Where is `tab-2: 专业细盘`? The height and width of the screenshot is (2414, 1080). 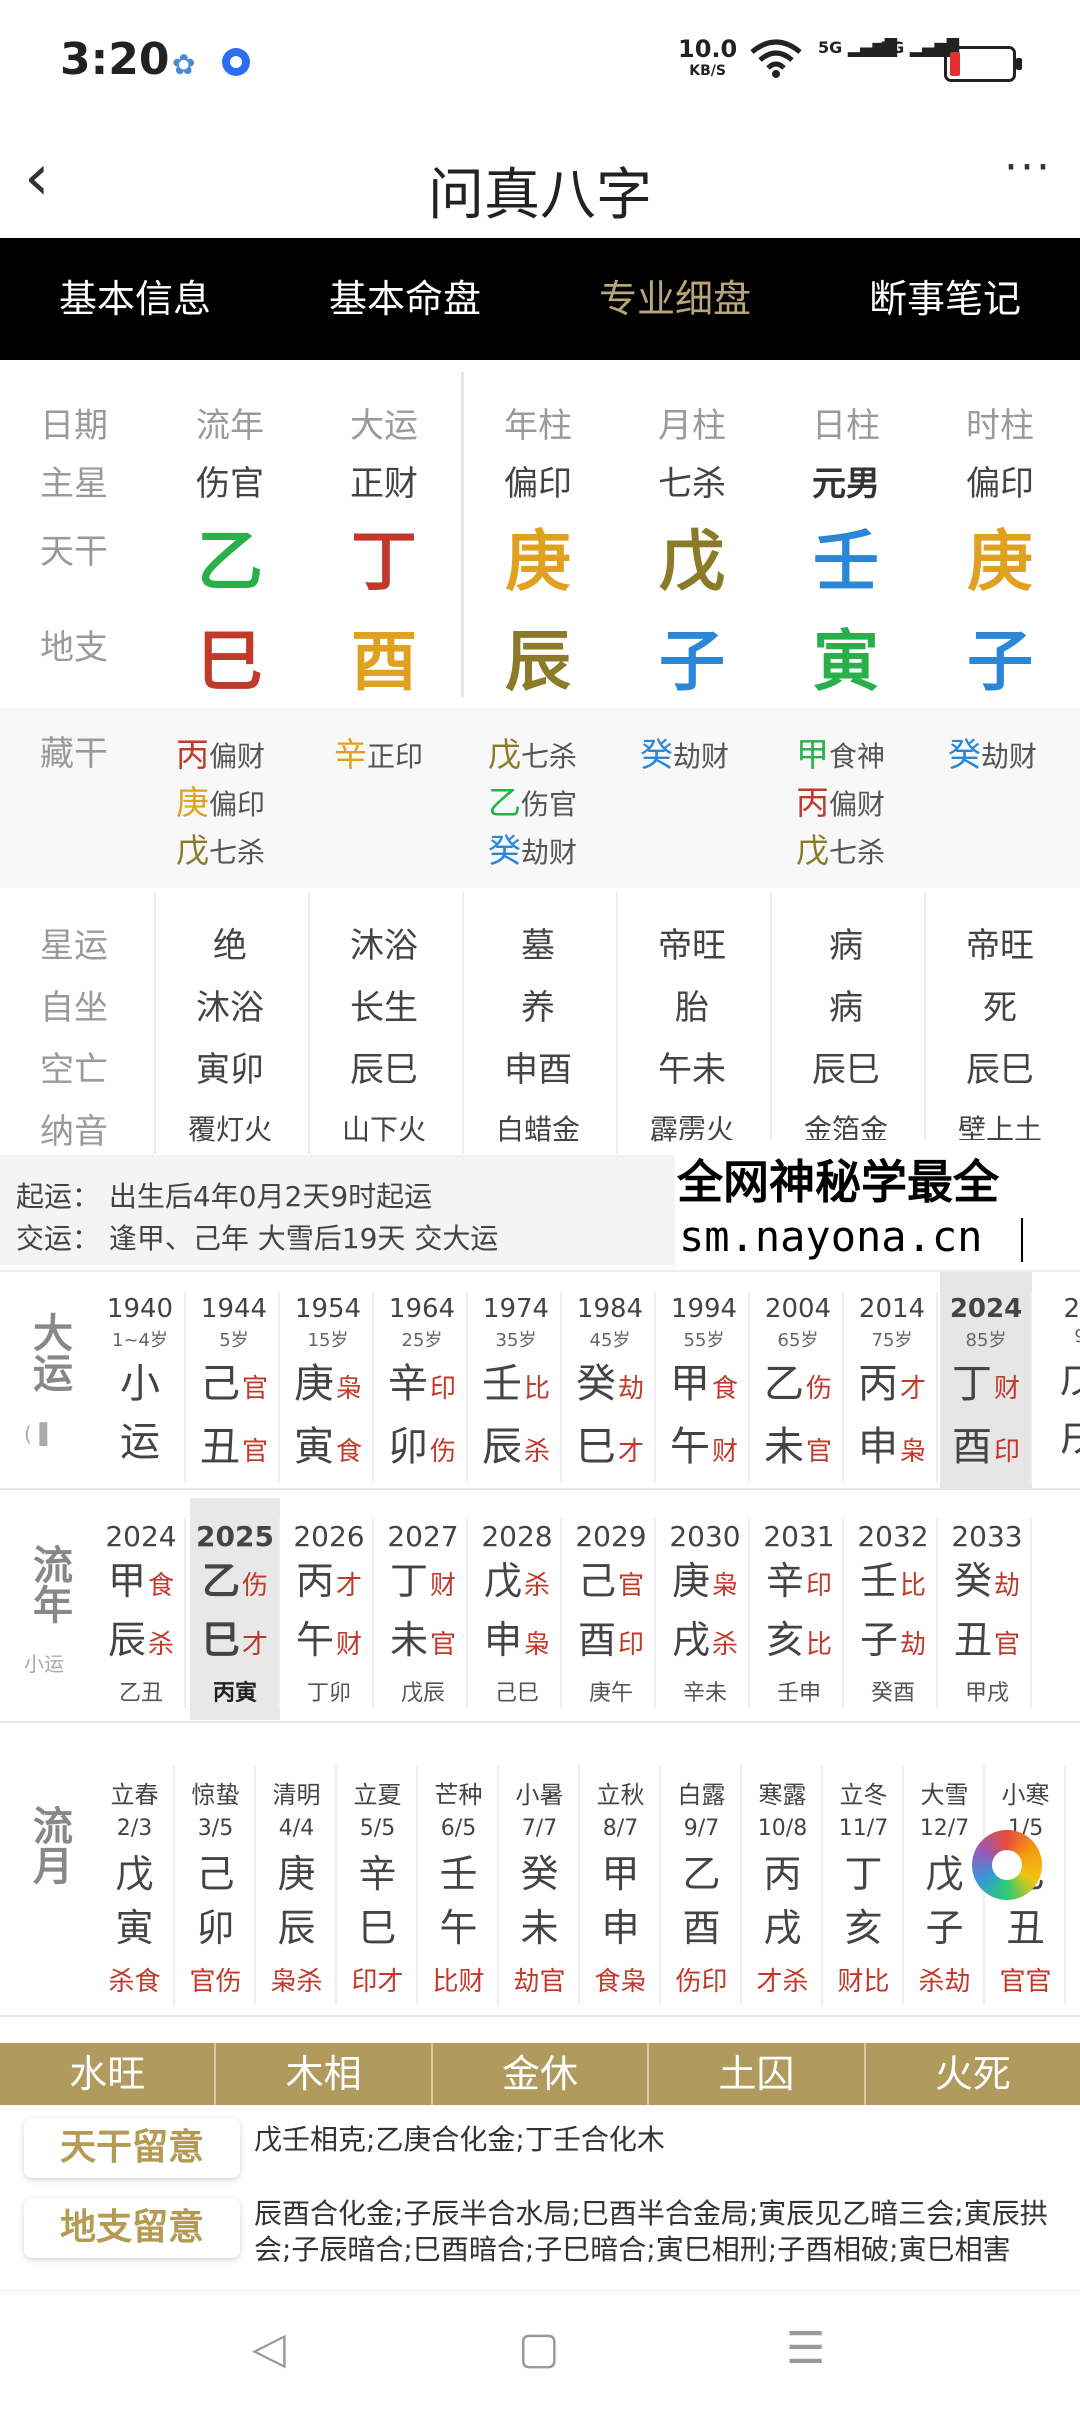 tab-2: 专业细盘 is located at coordinates (675, 299).